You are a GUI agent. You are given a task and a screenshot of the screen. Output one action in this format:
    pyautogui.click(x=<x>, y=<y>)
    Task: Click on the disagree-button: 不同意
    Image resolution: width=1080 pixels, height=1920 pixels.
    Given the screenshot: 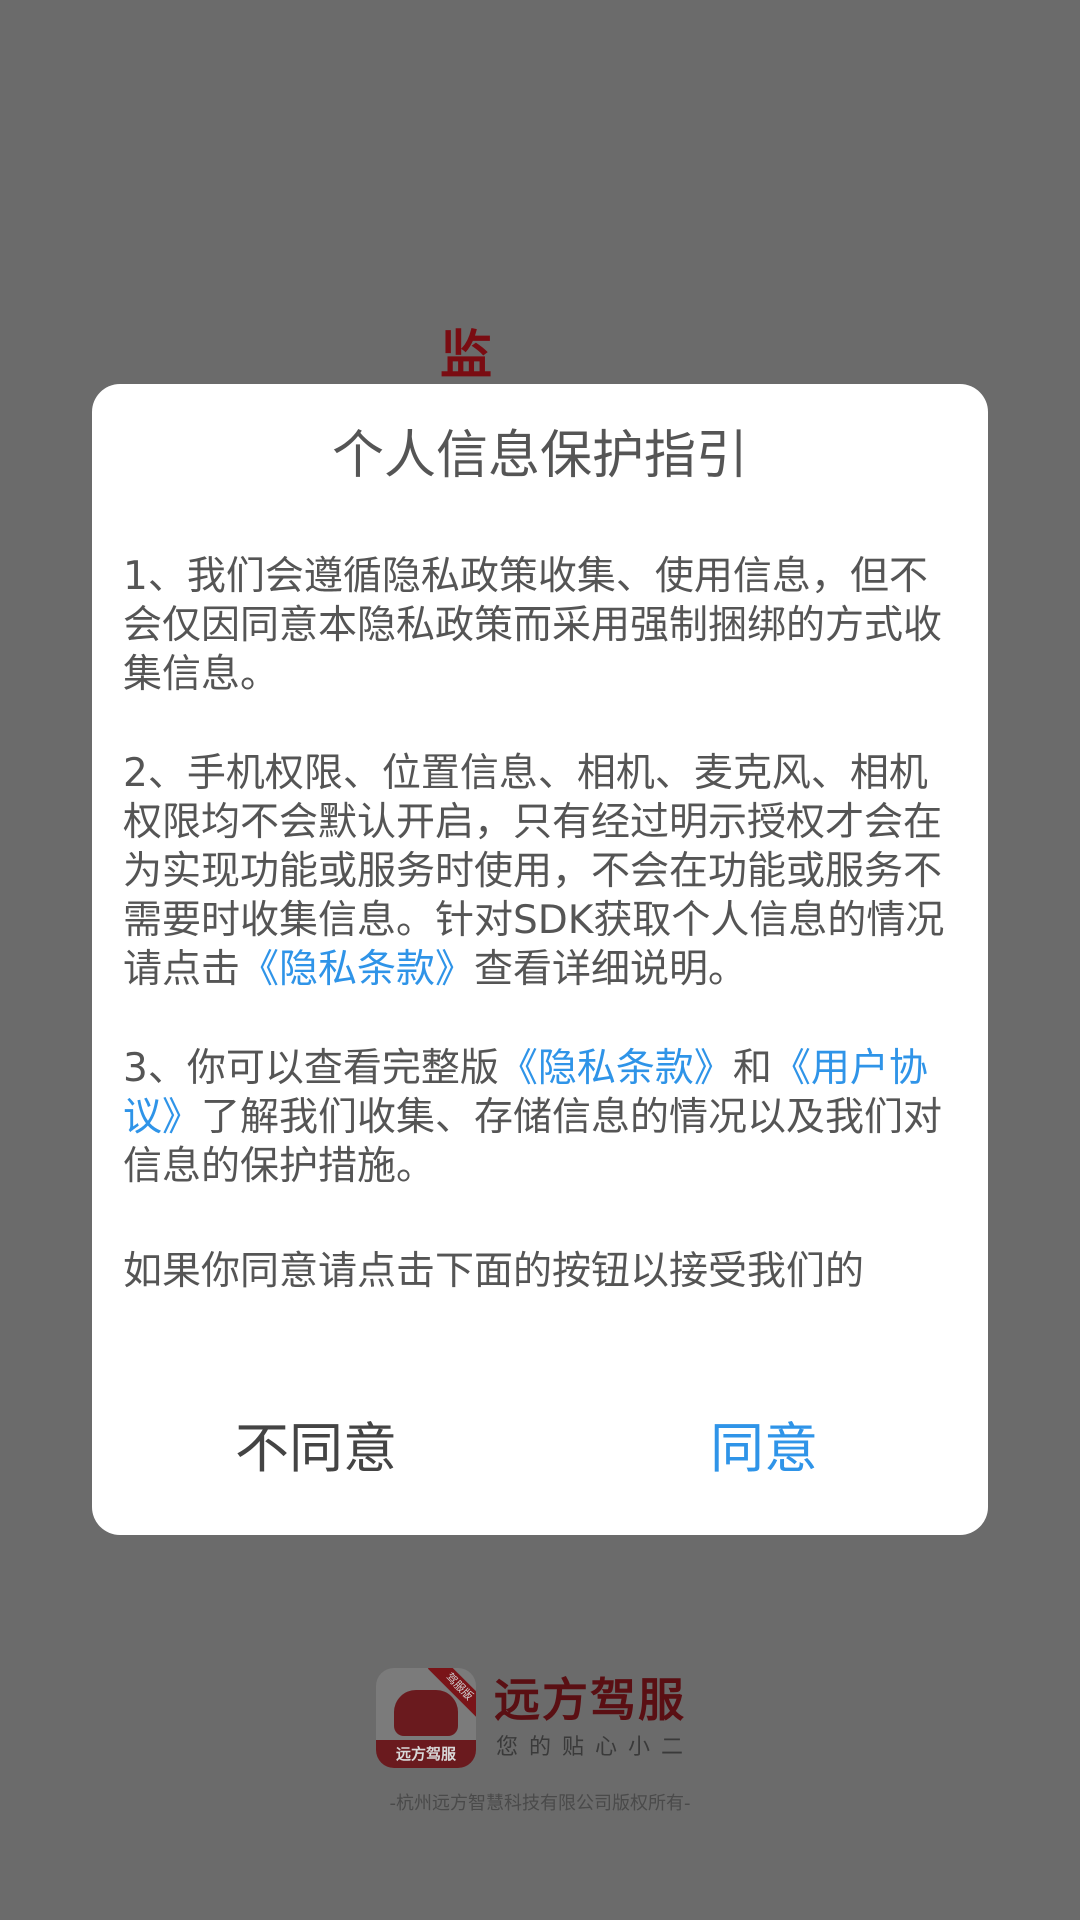 What is the action you would take?
    pyautogui.click(x=316, y=1449)
    